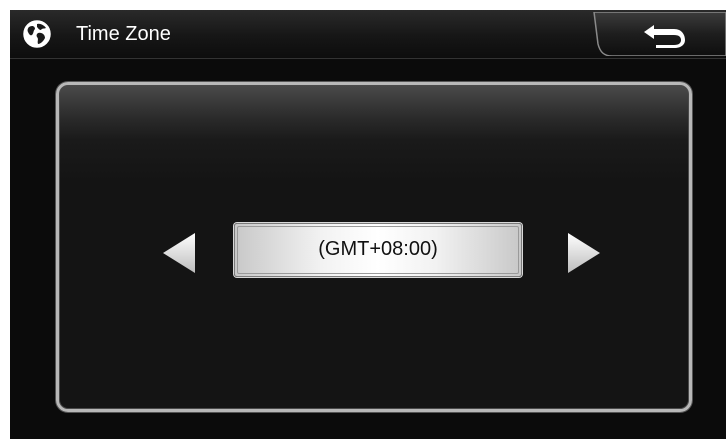 The height and width of the screenshot is (439, 726). I want to click on back-button, so click(659, 34).